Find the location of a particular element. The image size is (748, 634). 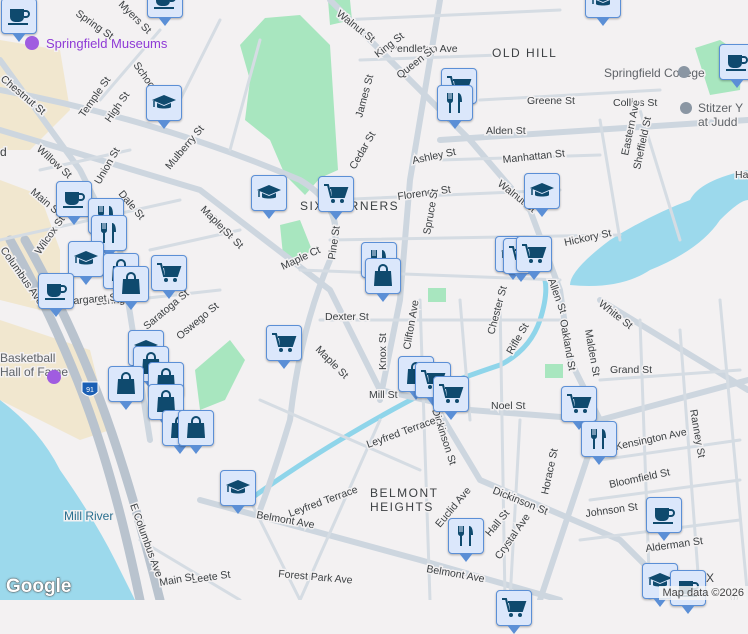

street-label: Leyfred Terrace is located at coordinates (323, 502).